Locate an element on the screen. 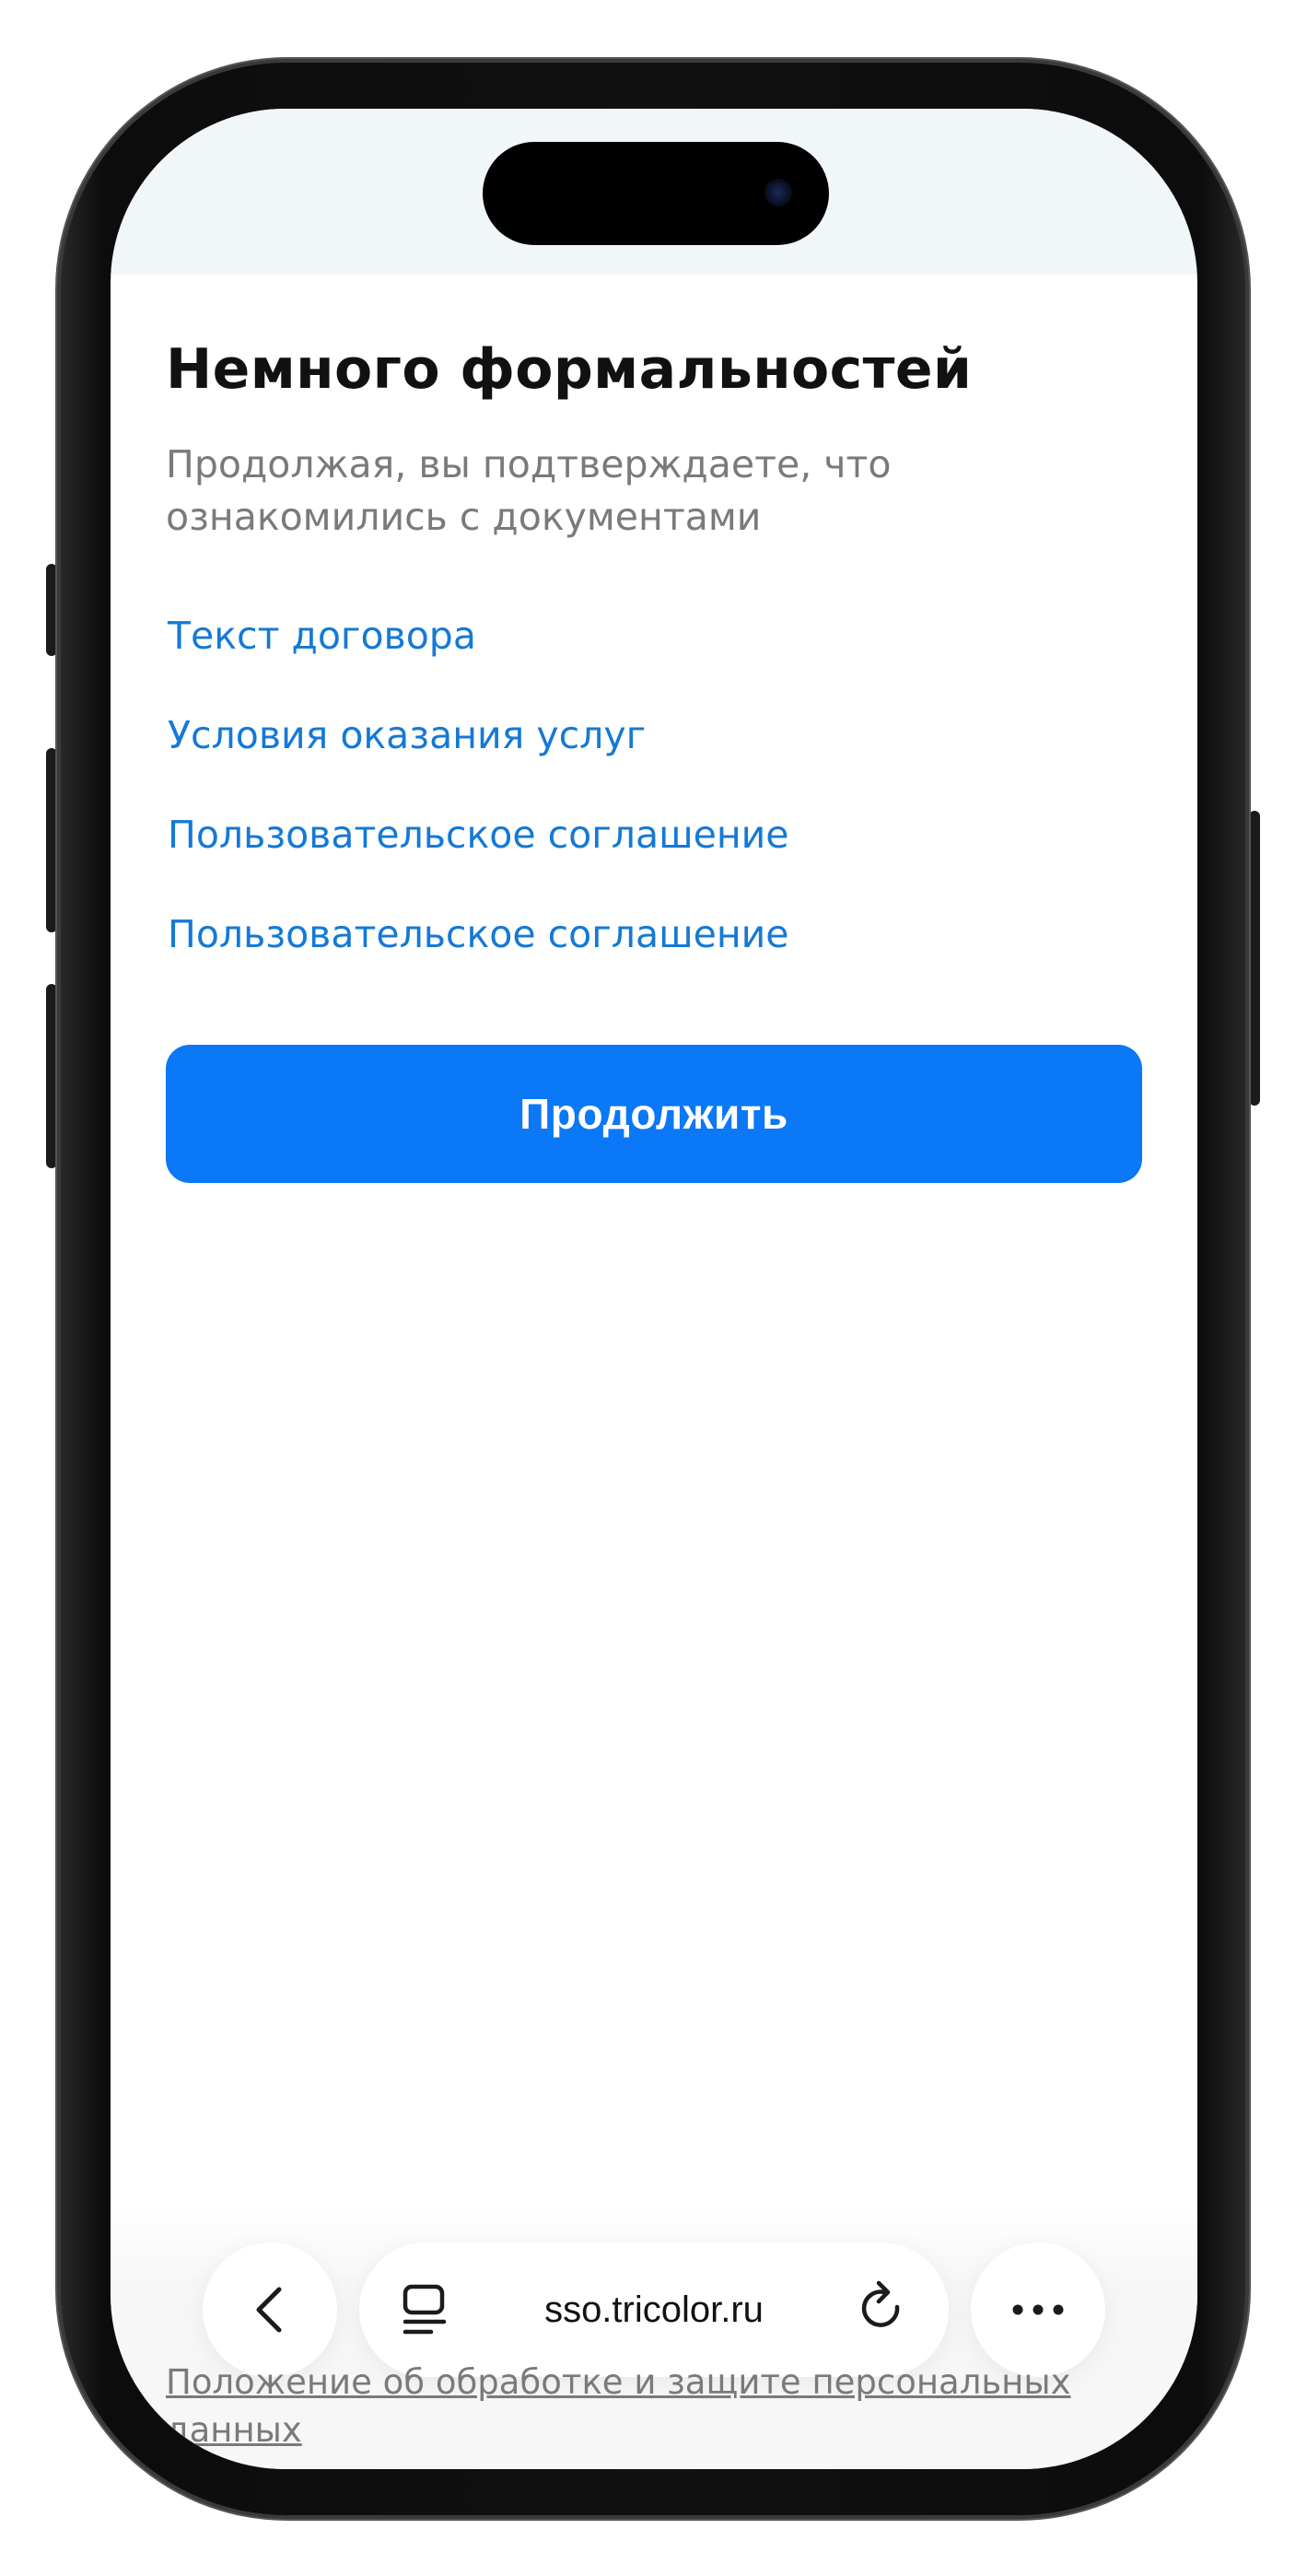  dynamic-island is located at coordinates (656, 193).